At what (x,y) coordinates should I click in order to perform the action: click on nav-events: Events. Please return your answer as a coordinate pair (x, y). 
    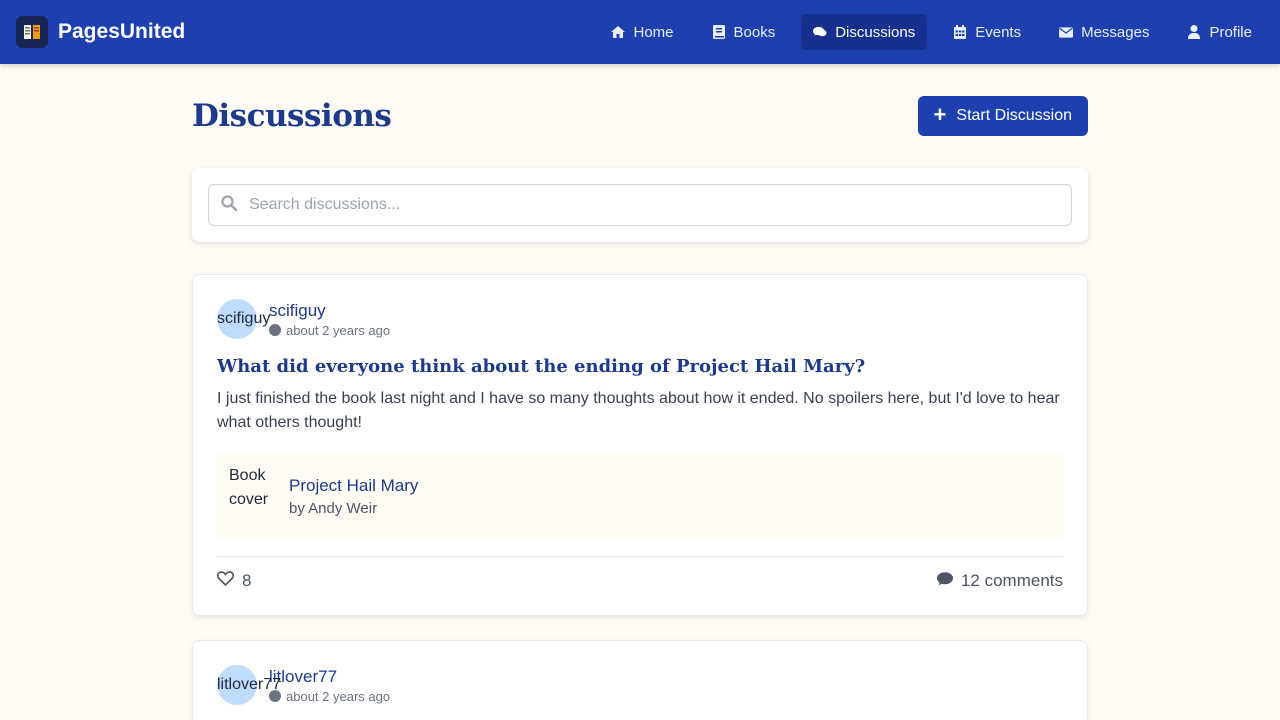
    Looking at the image, I should click on (987, 32).